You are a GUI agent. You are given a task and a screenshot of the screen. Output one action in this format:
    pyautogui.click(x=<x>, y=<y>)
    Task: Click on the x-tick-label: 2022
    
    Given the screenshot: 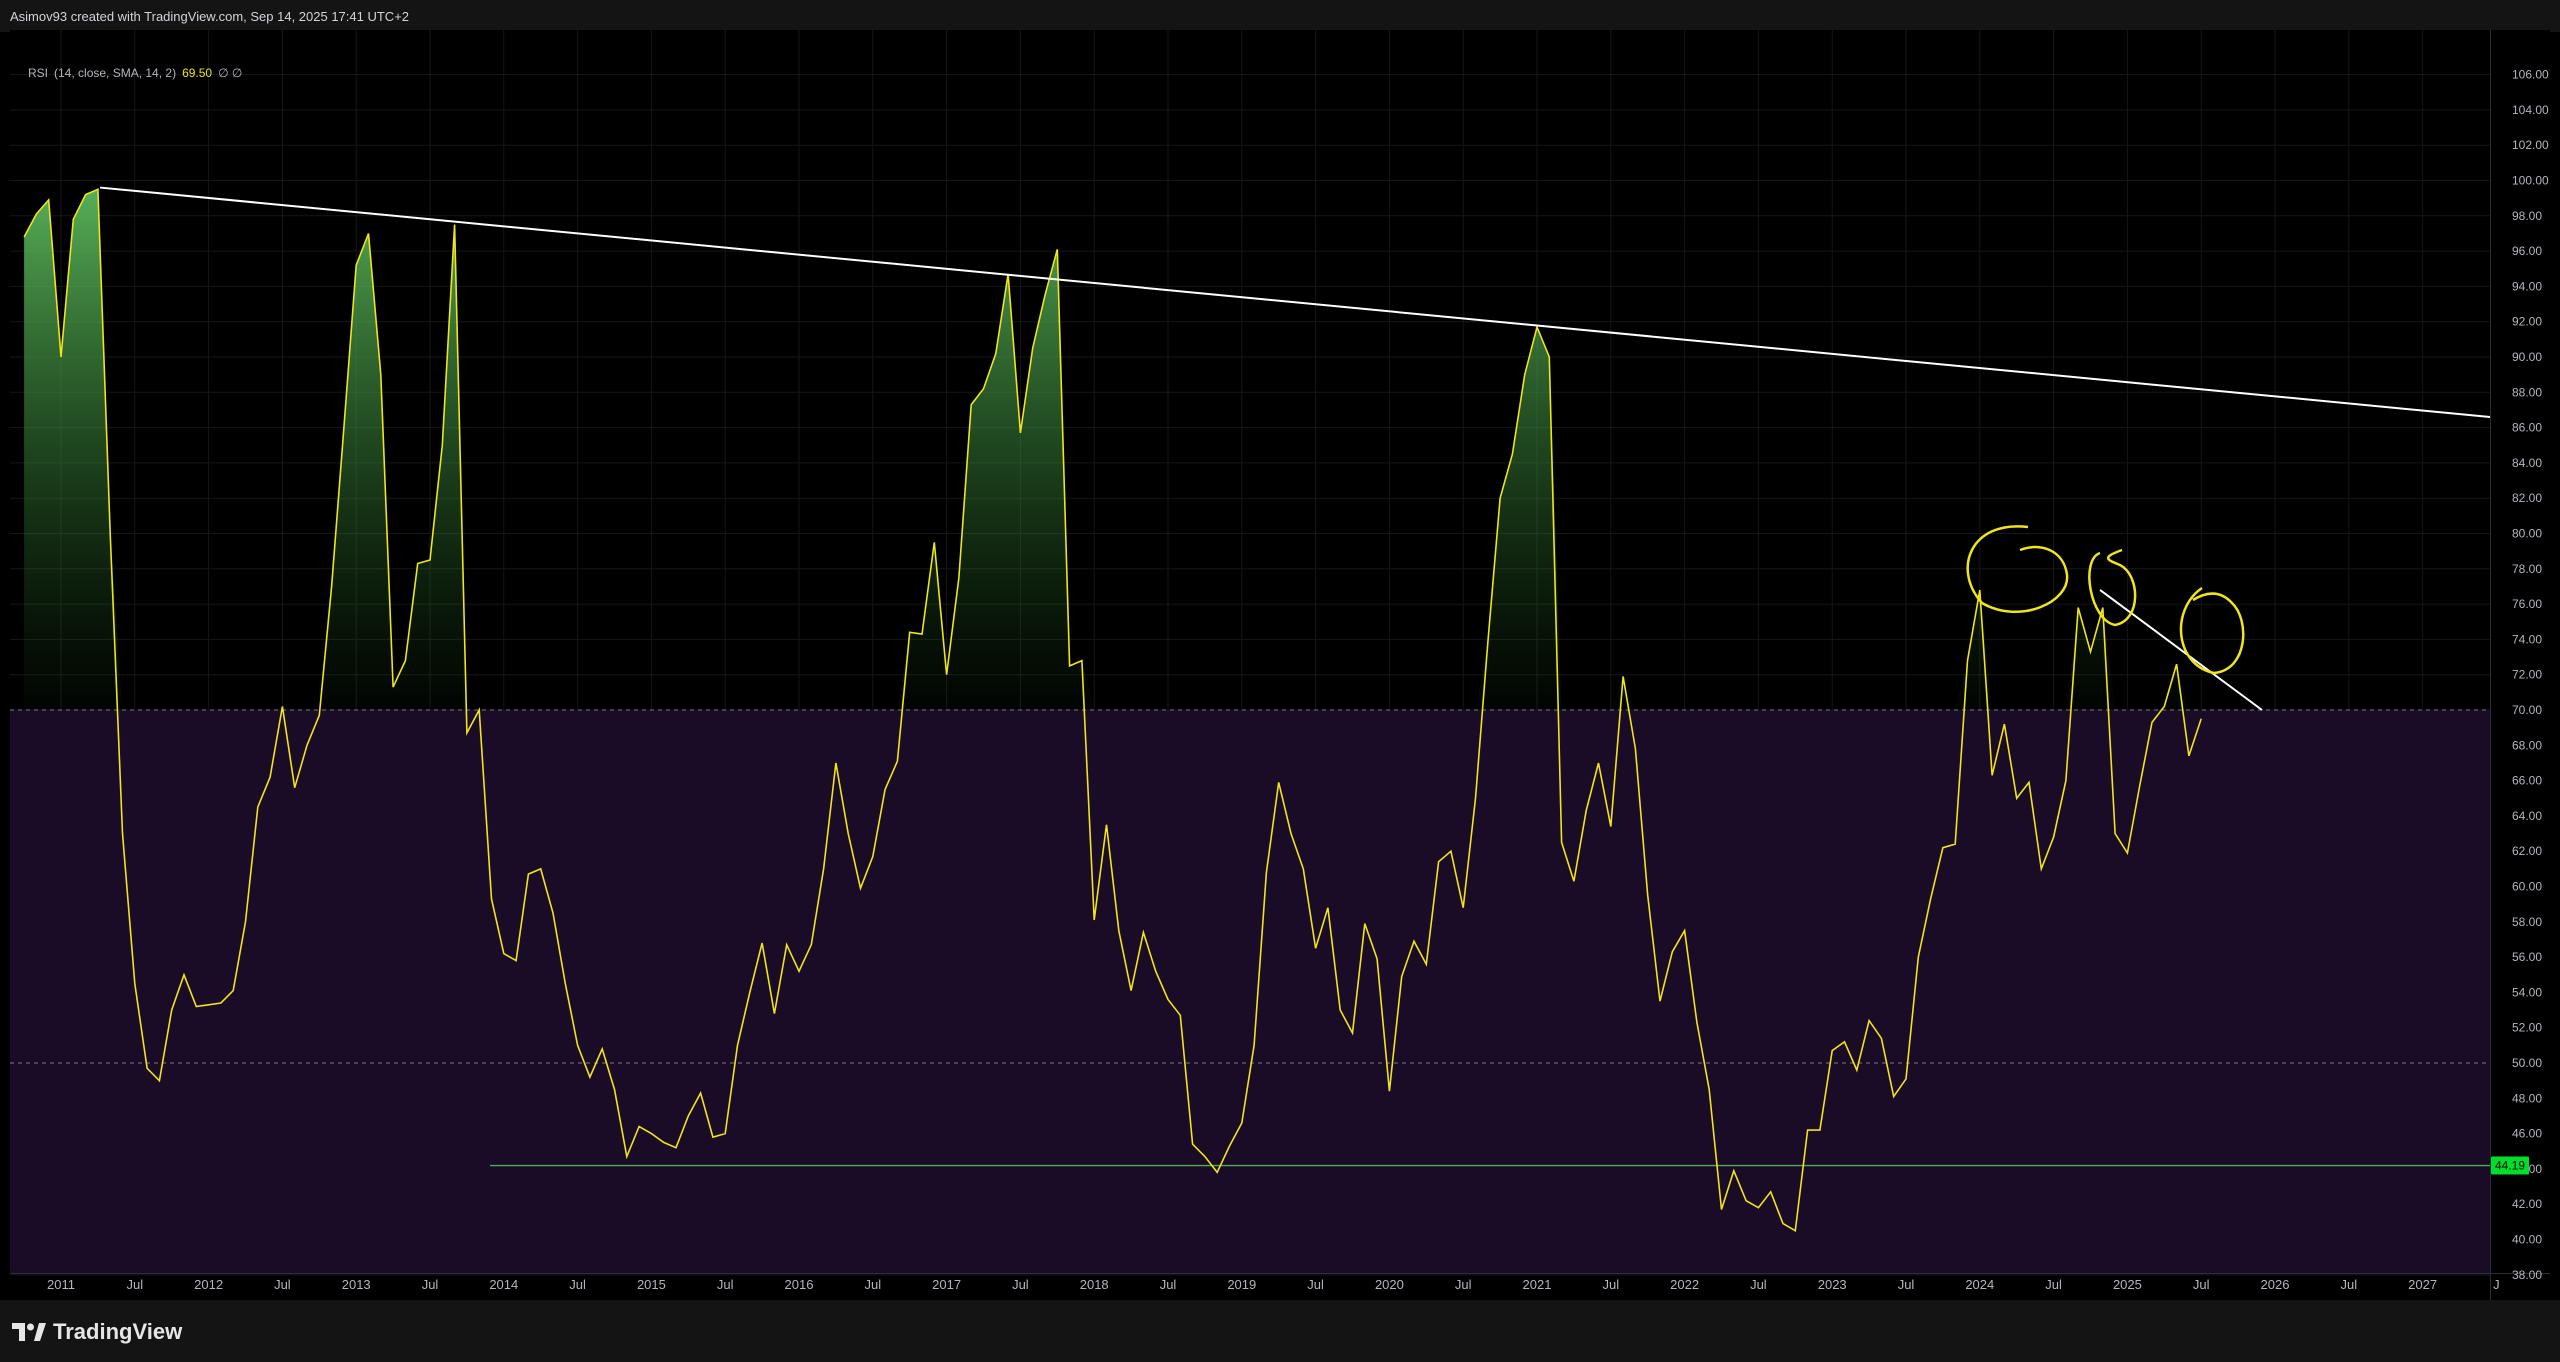 What is the action you would take?
    pyautogui.click(x=1684, y=1284)
    